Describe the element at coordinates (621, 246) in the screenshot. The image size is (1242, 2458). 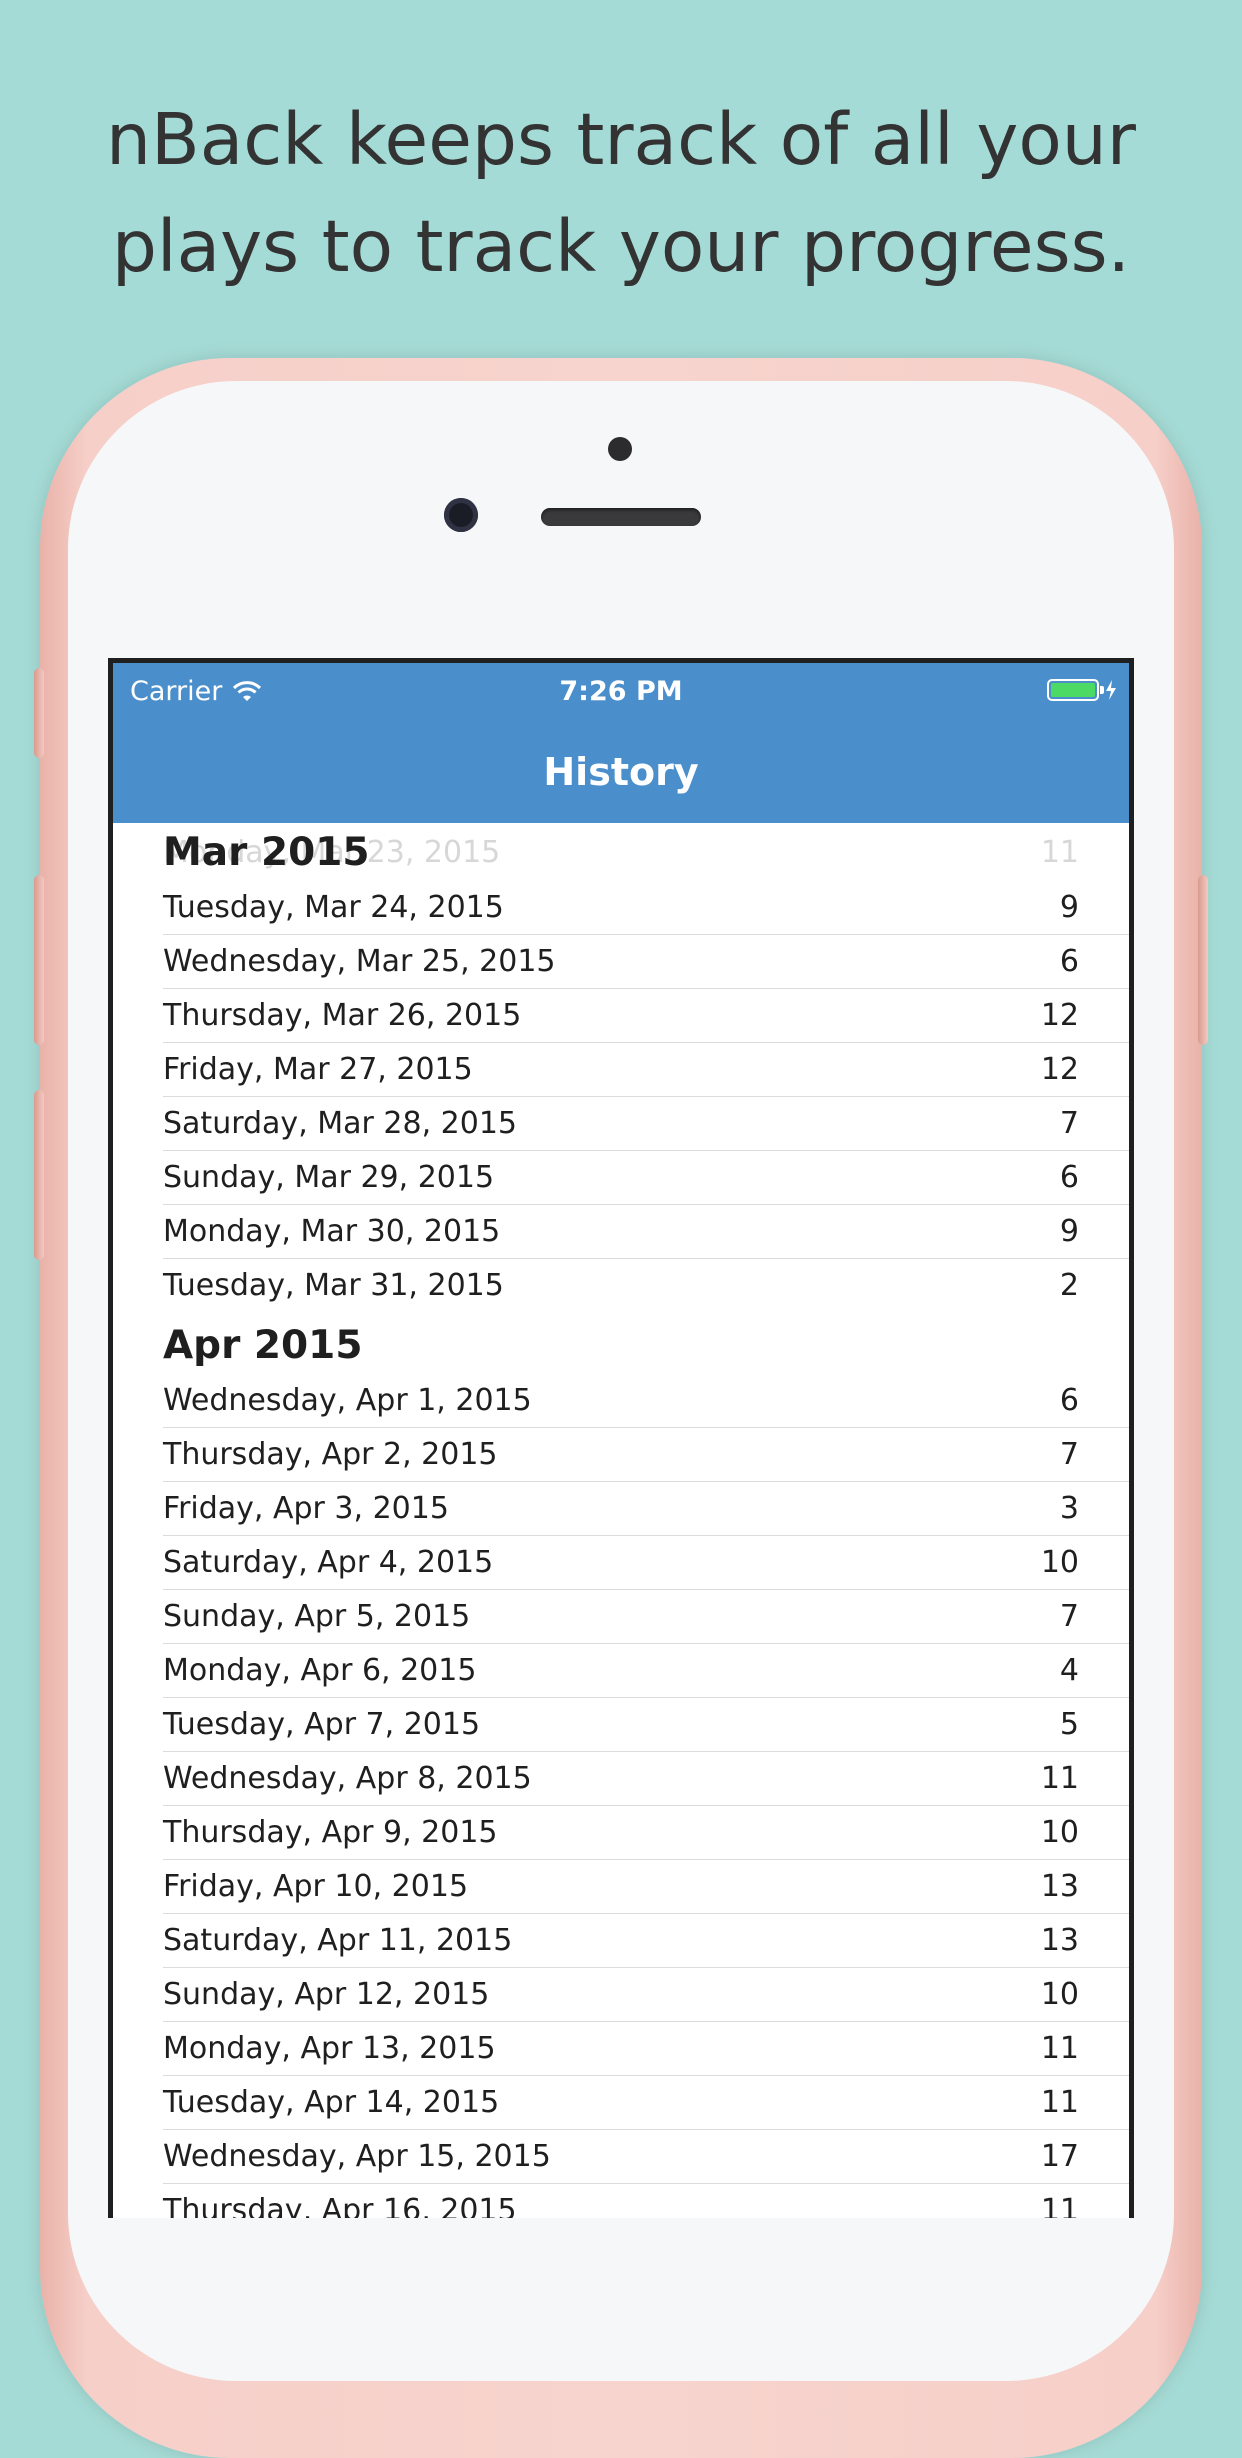
I see `headline-line-2: plays to track your progress.` at that location.